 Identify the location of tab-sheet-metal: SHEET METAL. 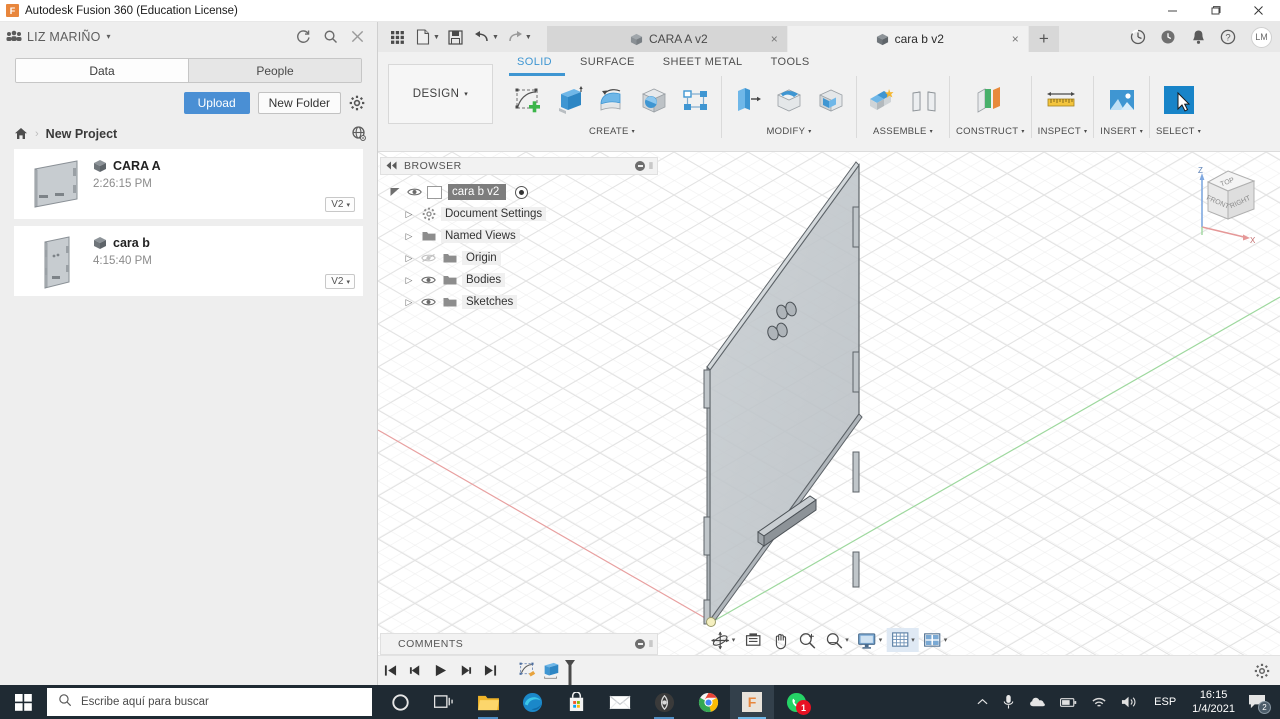
(703, 63).